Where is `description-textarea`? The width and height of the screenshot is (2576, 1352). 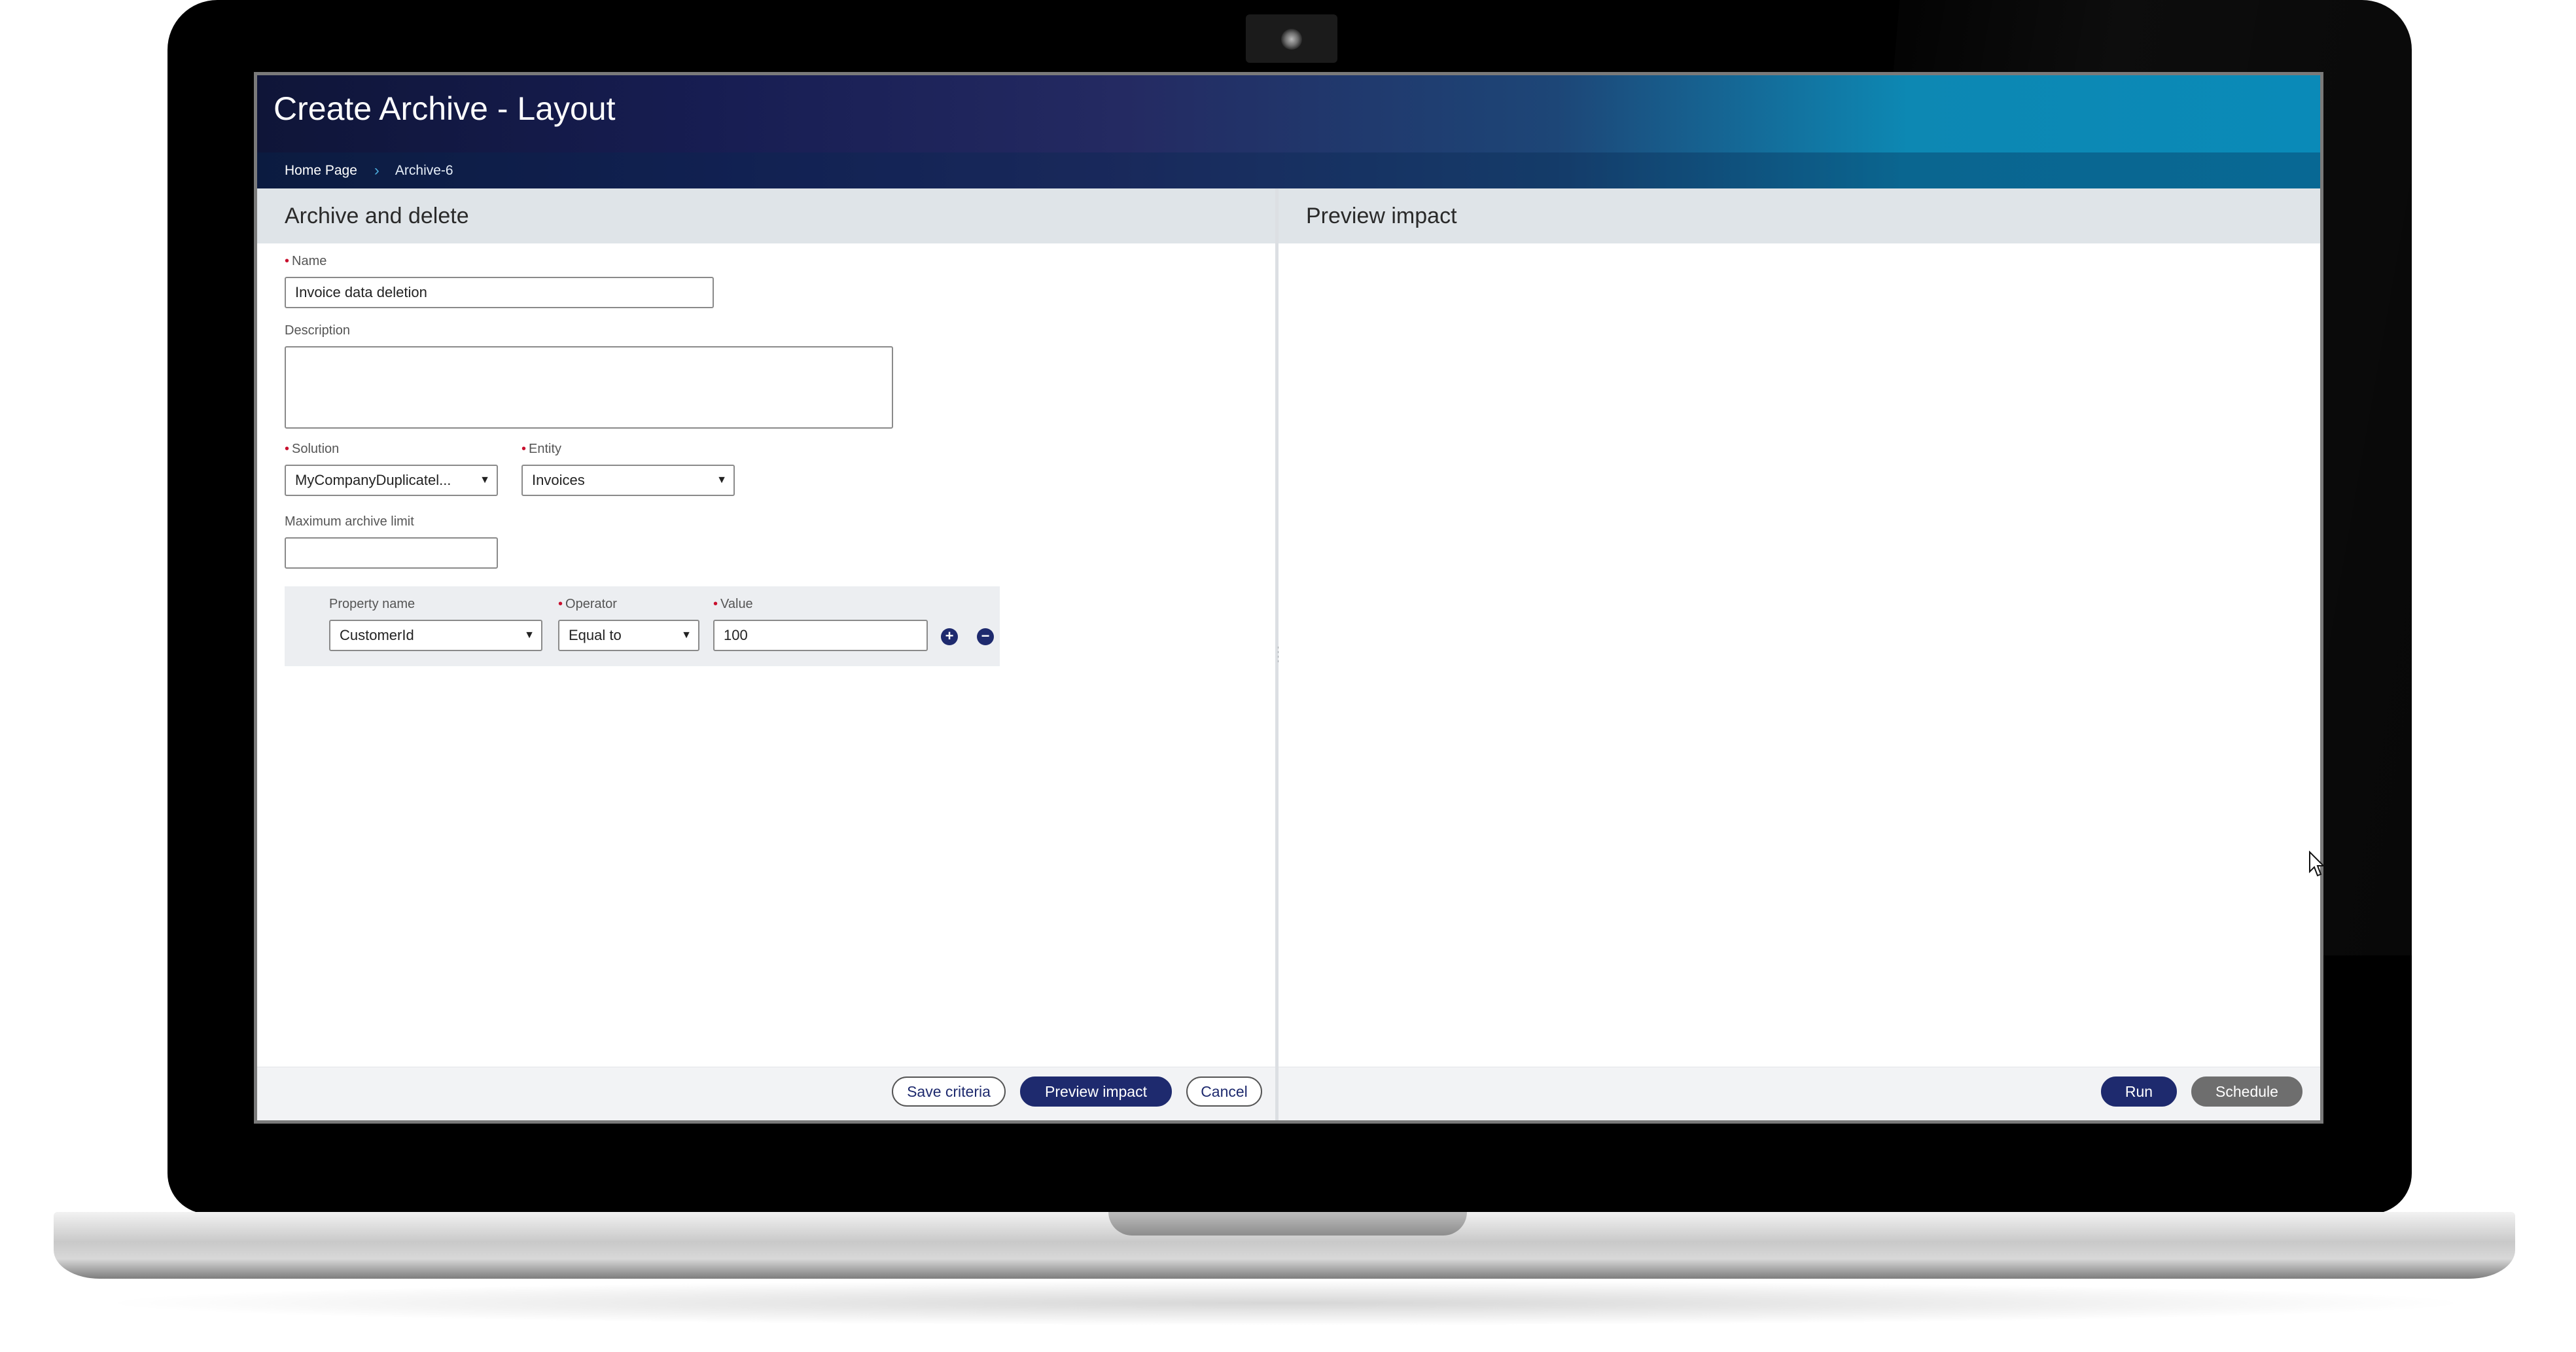
description-textarea is located at coordinates (589, 387).